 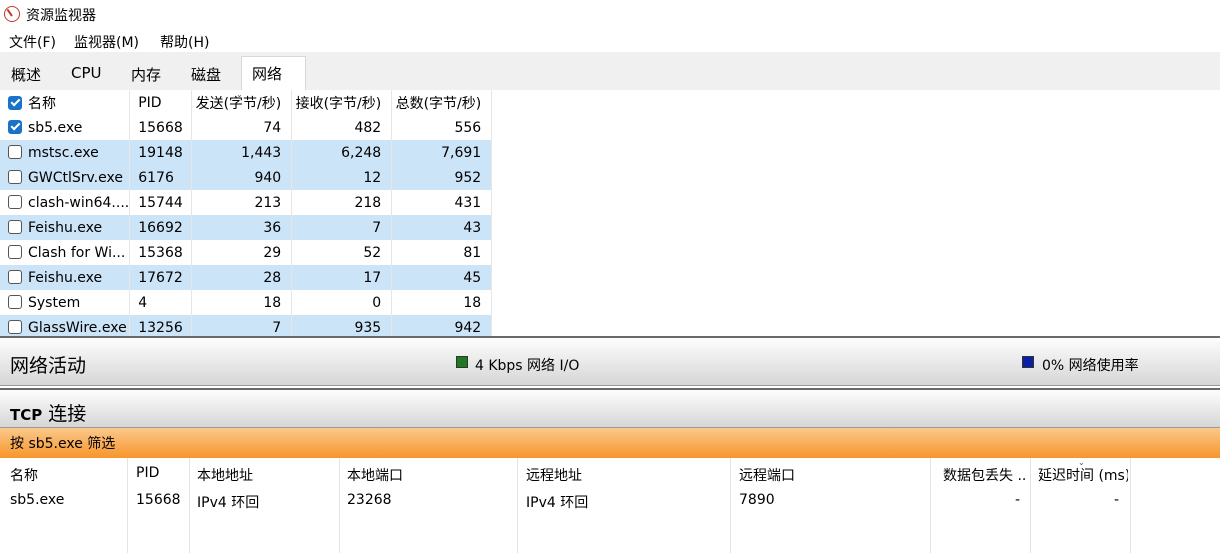 What do you see at coordinates (32, 42) in the screenshot?
I see `menu-file: 文件(F)` at bounding box center [32, 42].